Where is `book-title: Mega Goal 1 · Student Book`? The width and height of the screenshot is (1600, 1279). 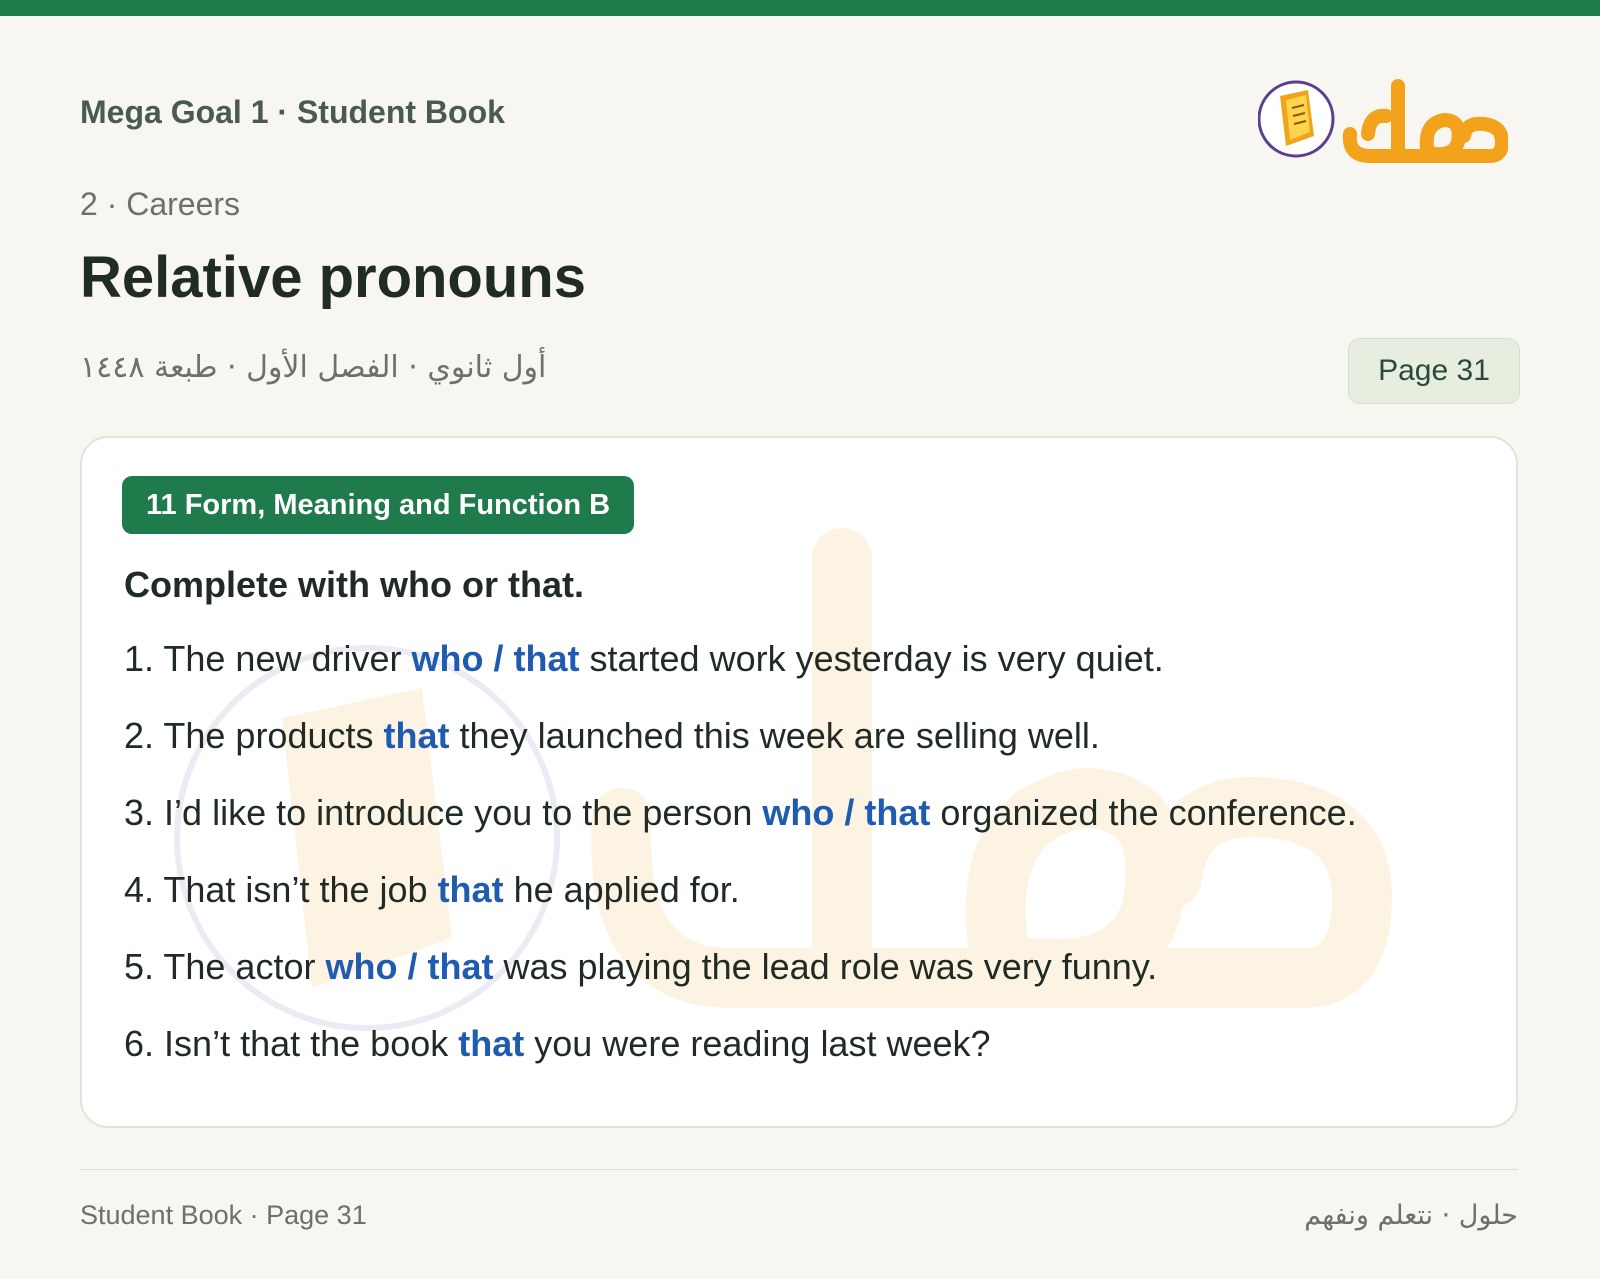
book-title: Mega Goal 1 · Student Book is located at coordinates (292, 112).